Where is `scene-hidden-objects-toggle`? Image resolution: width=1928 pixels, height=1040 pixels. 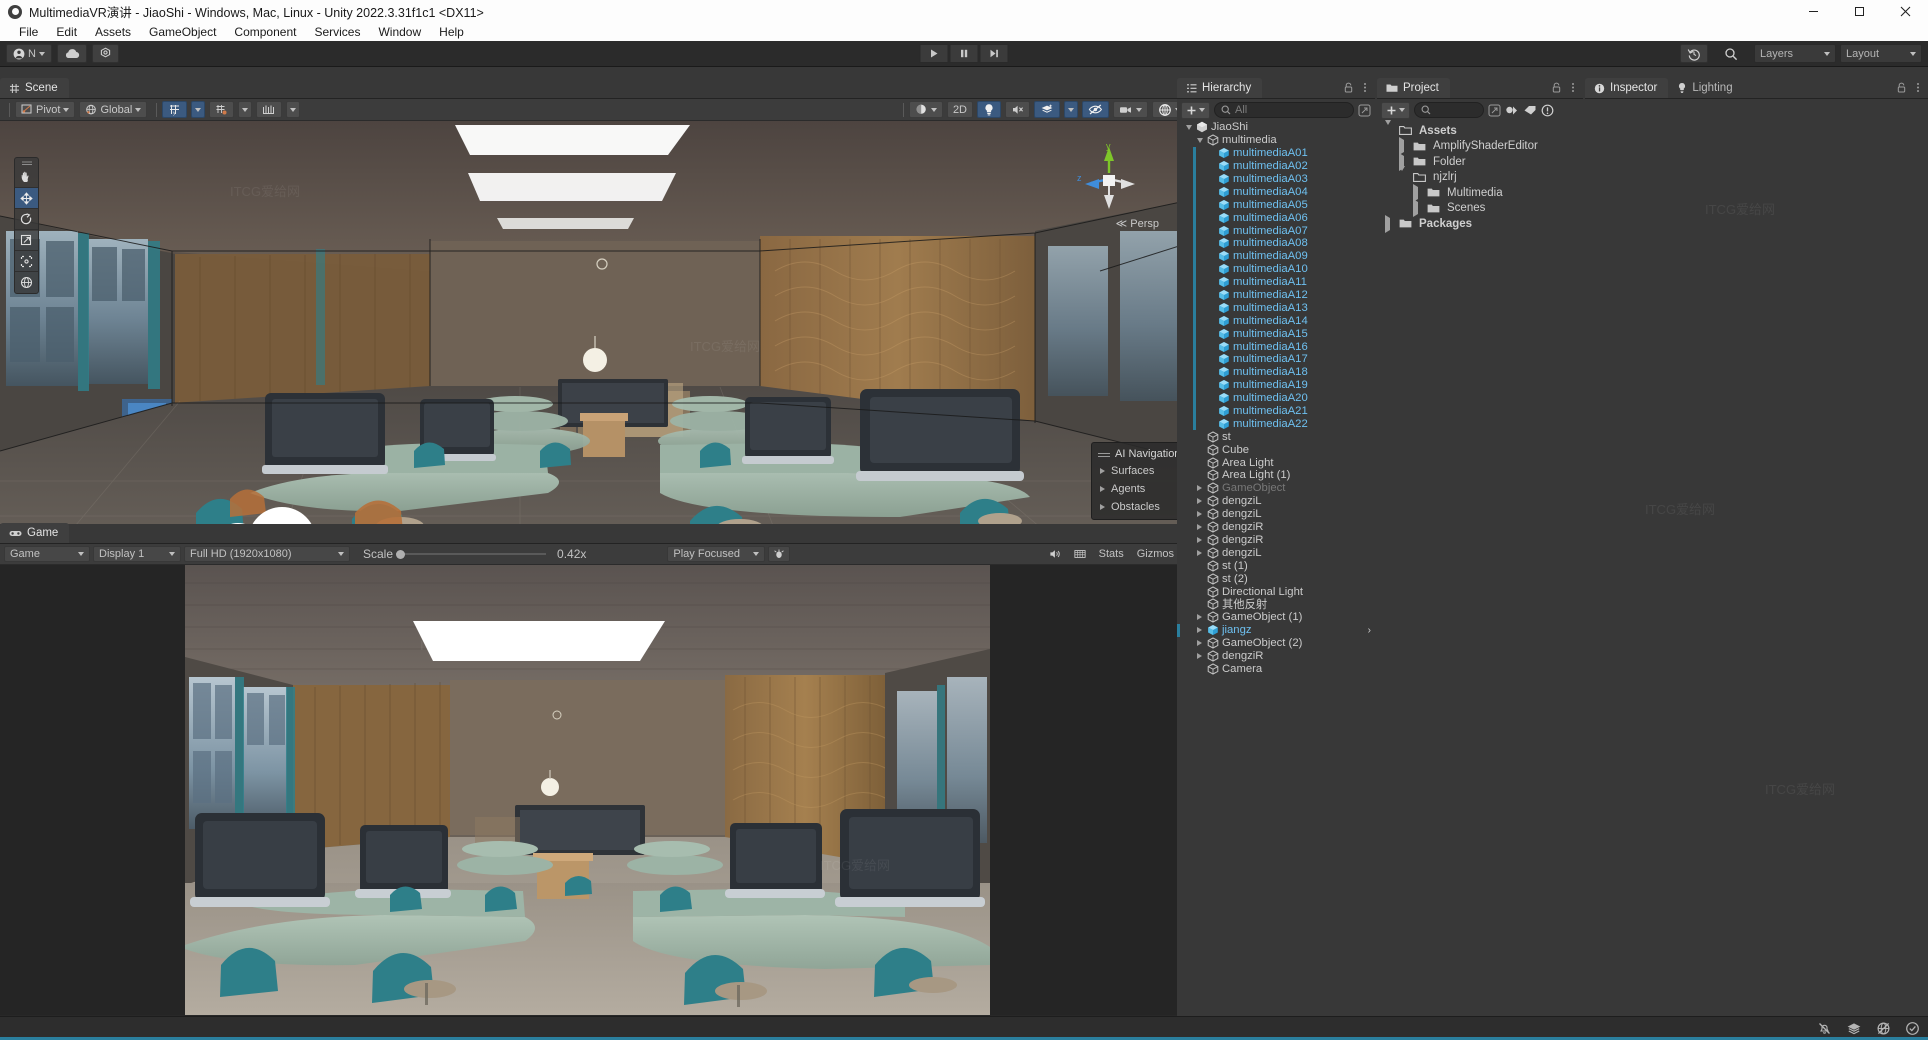 scene-hidden-objects-toggle is located at coordinates (1095, 109).